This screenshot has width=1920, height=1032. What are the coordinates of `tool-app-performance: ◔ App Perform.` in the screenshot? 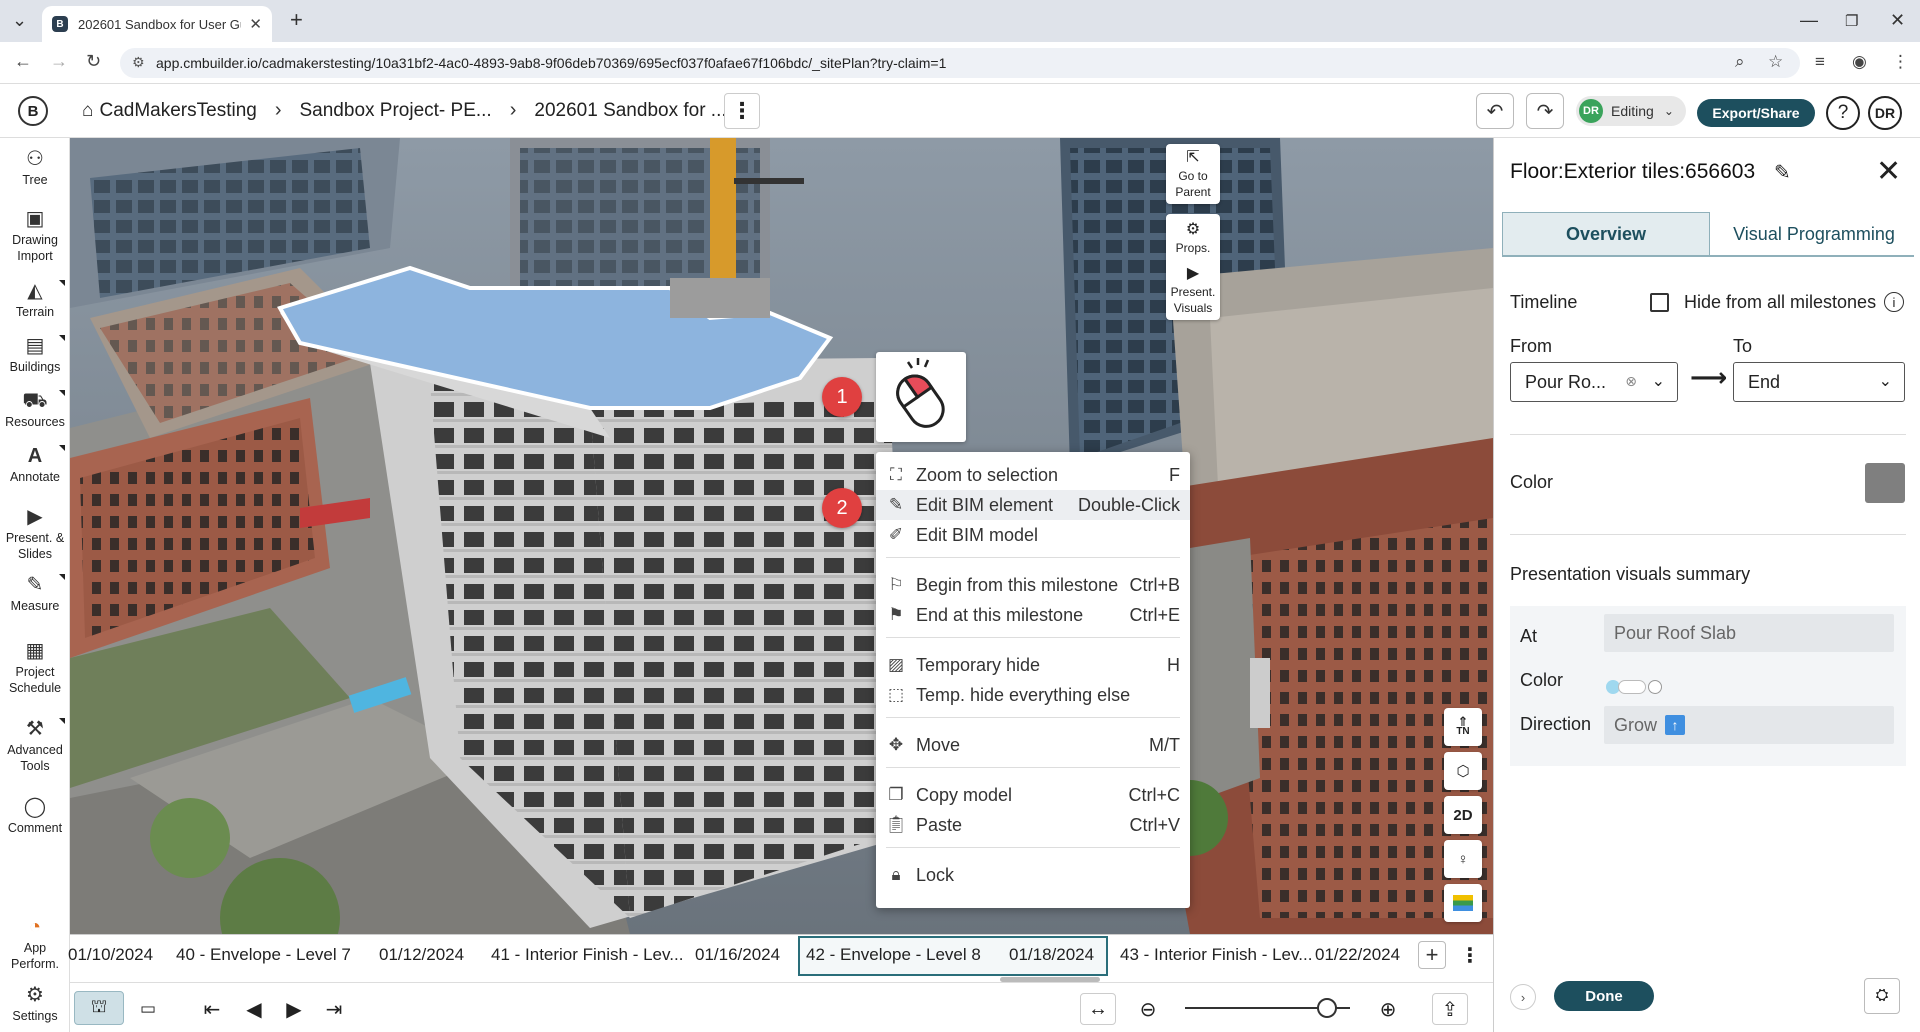 It's located at (35, 944).